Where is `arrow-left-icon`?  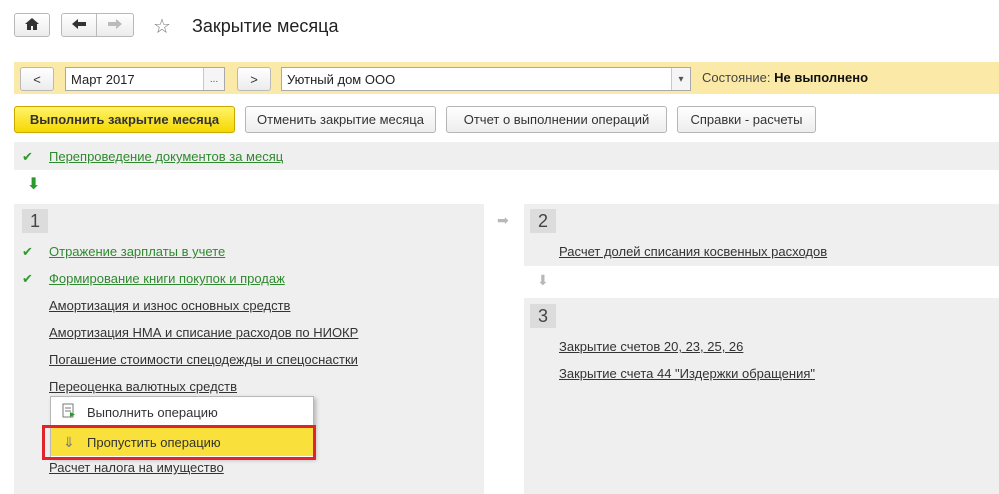
arrow-left-icon is located at coordinates (79, 25).